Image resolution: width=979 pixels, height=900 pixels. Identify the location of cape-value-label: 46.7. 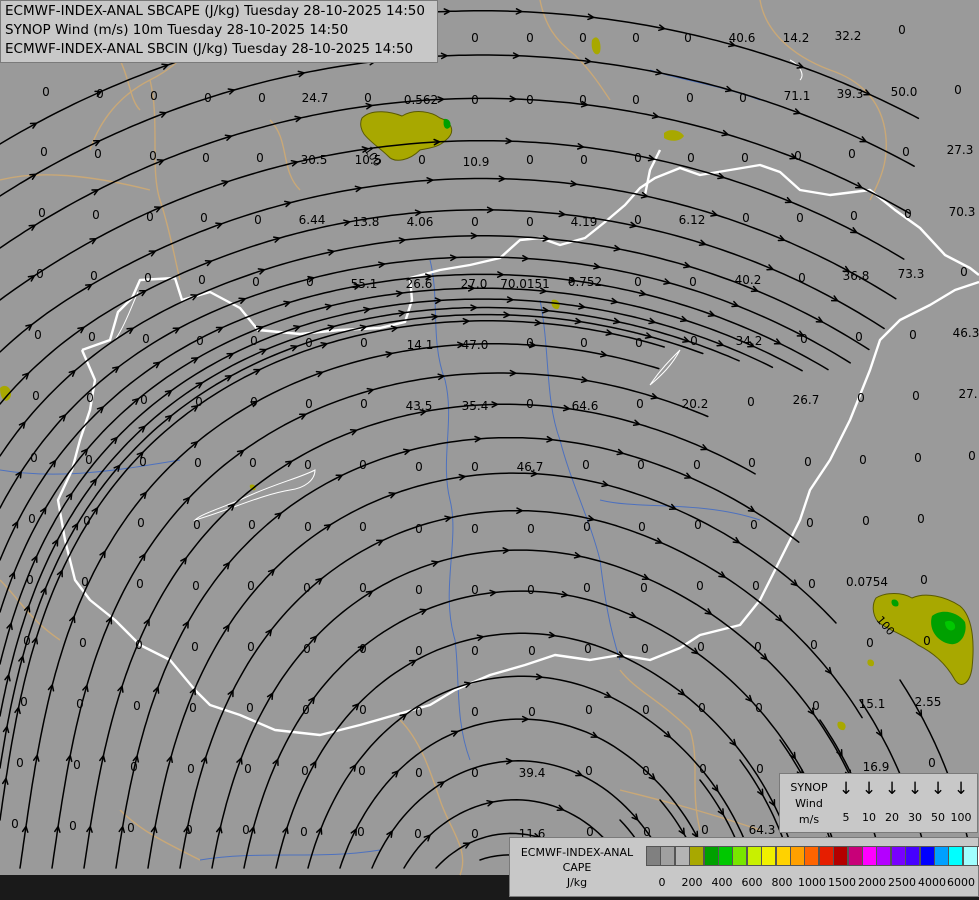
(530, 467).